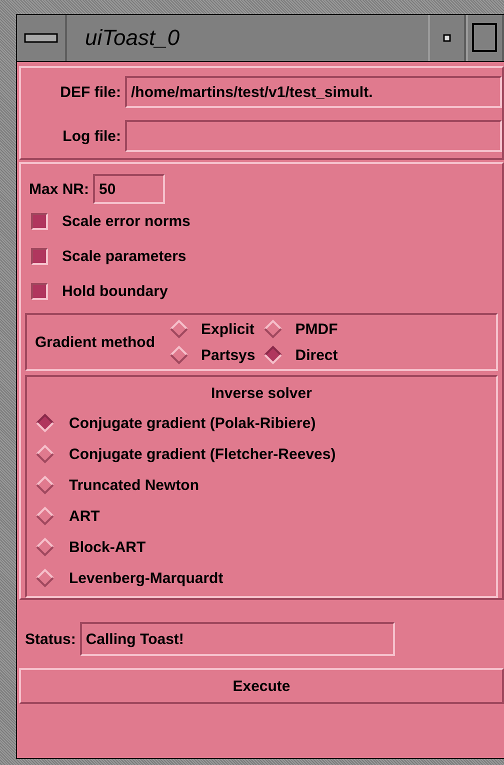 Image resolution: width=504 pixels, height=765 pixels. I want to click on field-label: Log file:, so click(91, 136).